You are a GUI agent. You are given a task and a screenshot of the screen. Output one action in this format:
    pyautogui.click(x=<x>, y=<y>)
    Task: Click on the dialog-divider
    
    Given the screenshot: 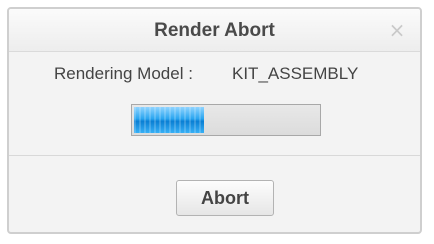 What is the action you would take?
    pyautogui.click(x=214, y=155)
    